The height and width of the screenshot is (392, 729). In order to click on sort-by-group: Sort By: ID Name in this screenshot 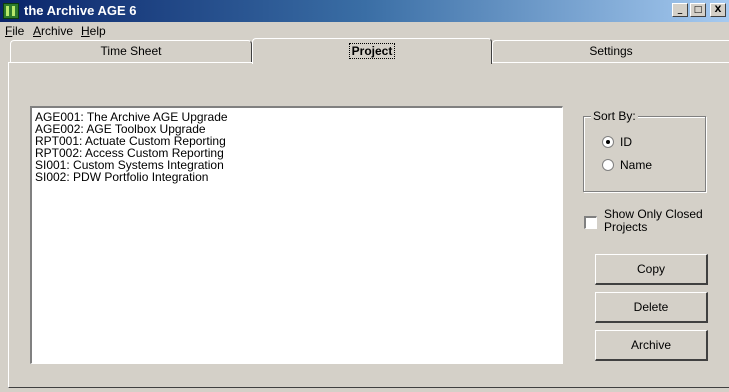, I will do `click(644, 150)`.